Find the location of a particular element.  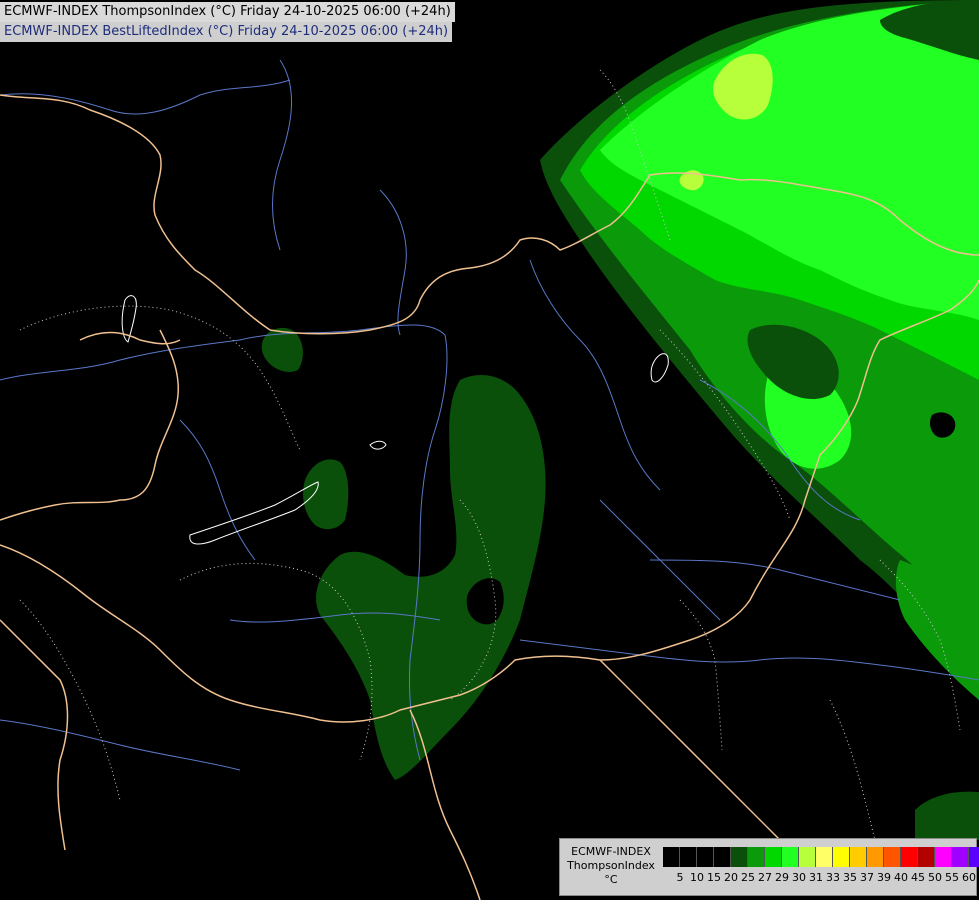

legend-tick-label: 20 is located at coordinates (731, 877).